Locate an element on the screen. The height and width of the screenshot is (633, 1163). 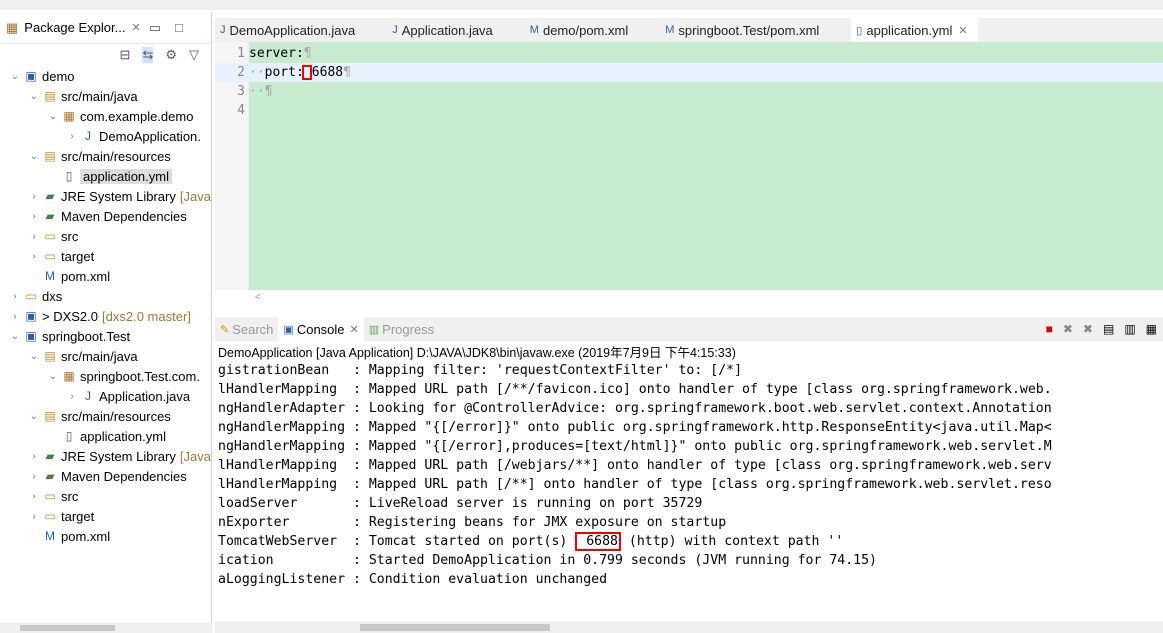
tree-item-label: com.example.demo is located at coordinates (137, 116).